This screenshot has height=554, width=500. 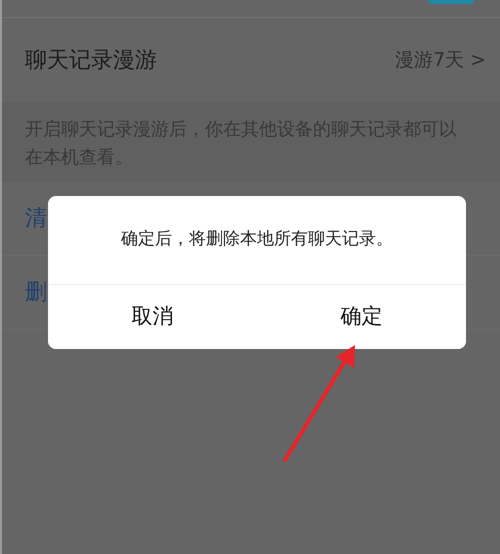 I want to click on setting-option: 清, so click(x=36, y=218).